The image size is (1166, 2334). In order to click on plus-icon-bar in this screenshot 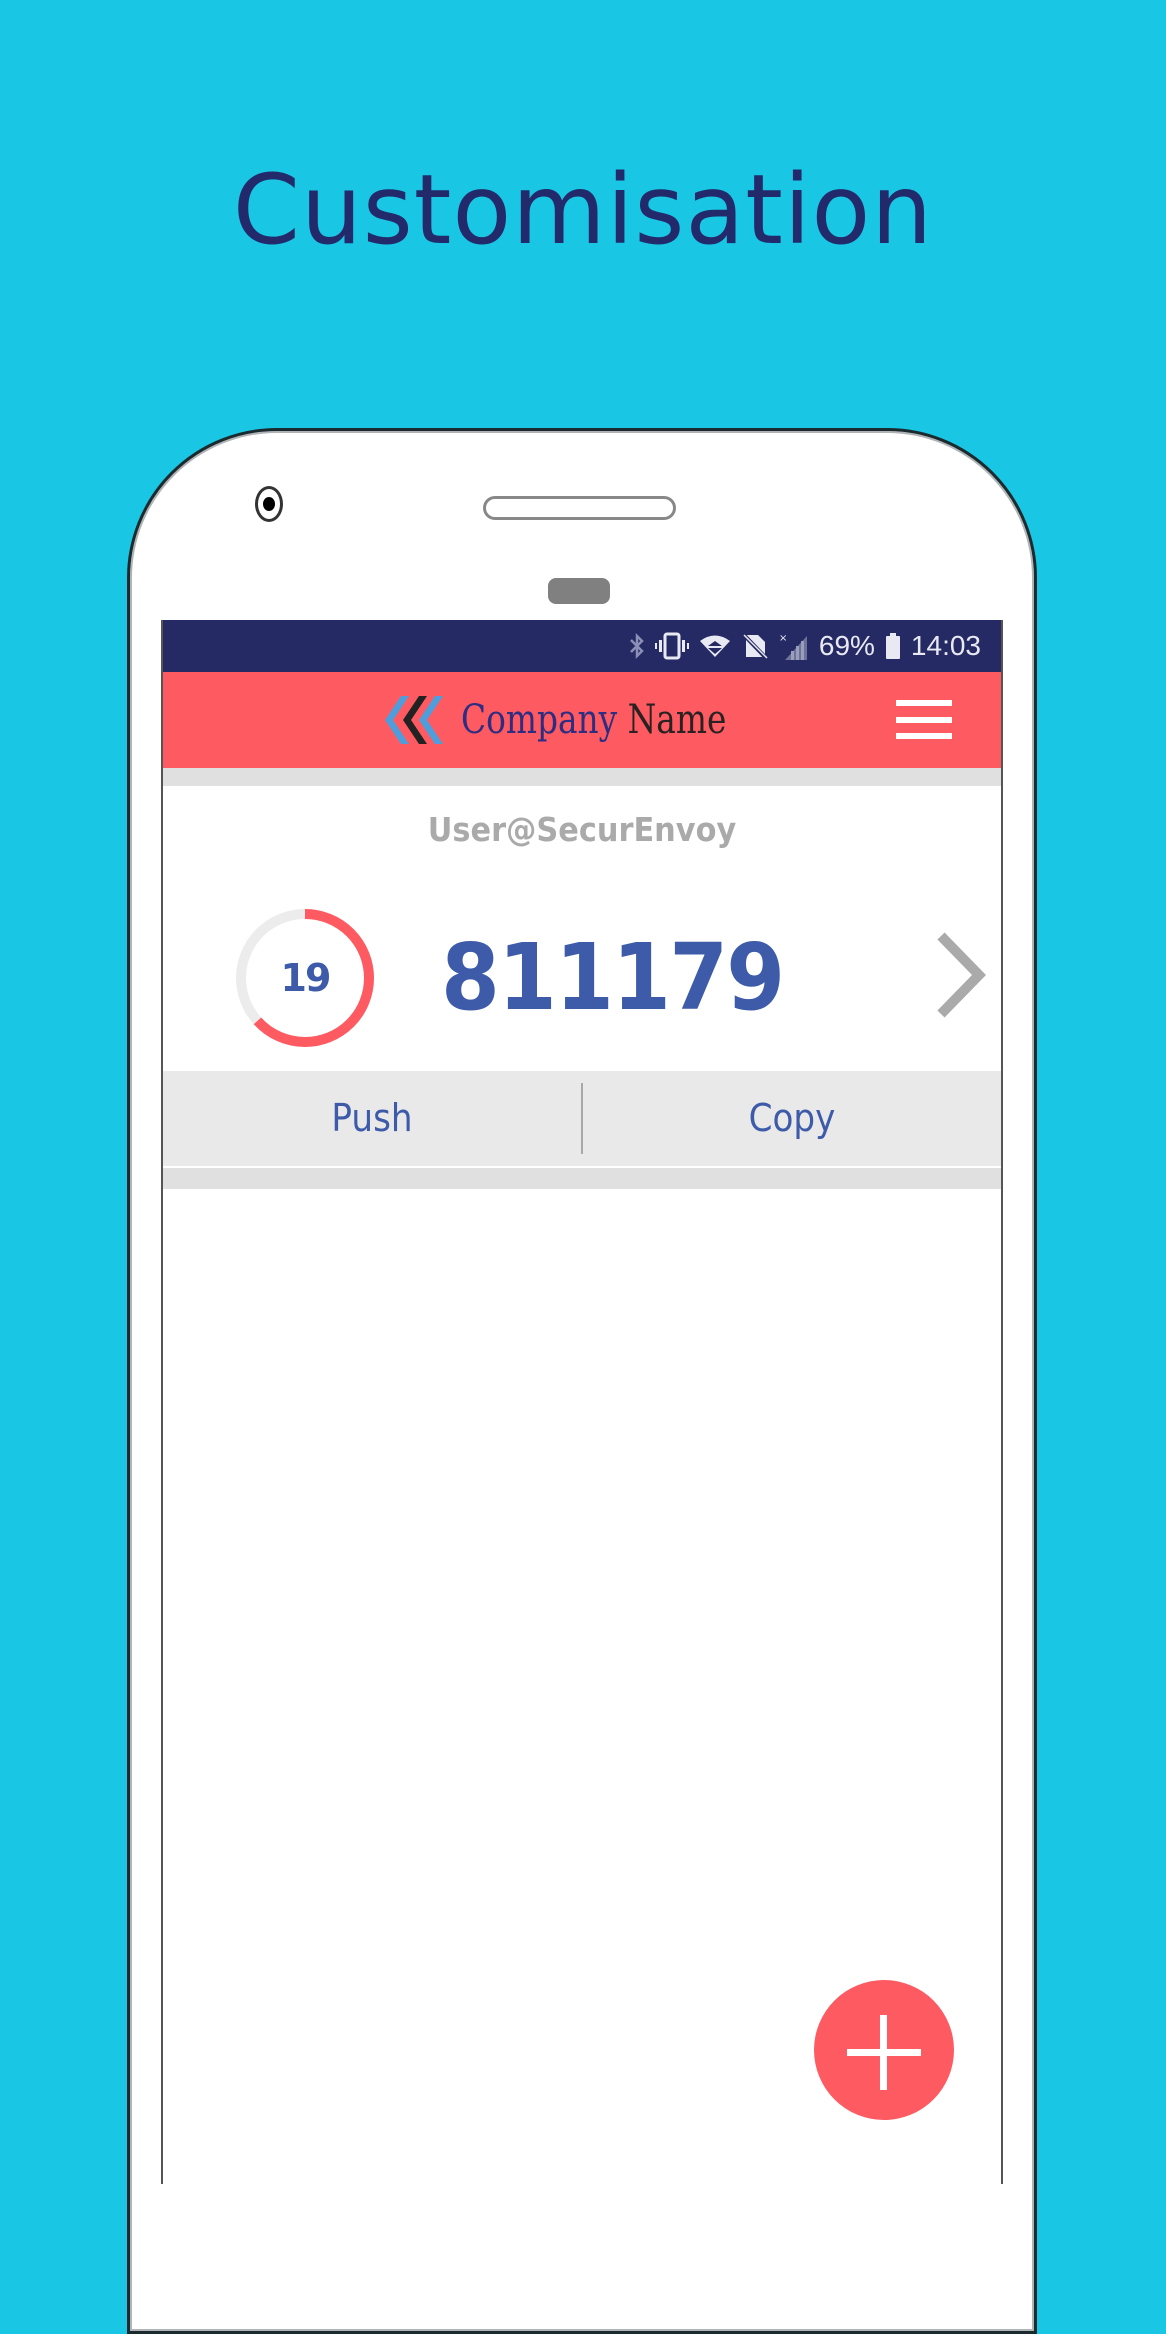, I will do `click(884, 2052)`.